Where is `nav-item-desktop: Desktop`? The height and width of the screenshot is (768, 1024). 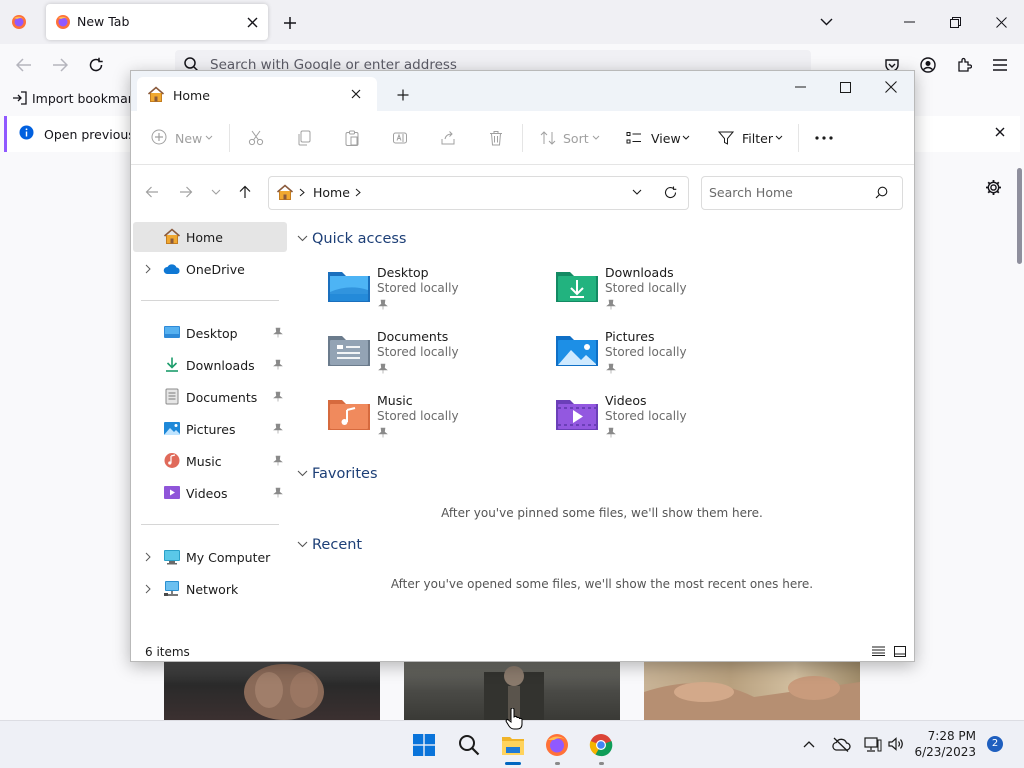 nav-item-desktop: Desktop is located at coordinates (210, 333).